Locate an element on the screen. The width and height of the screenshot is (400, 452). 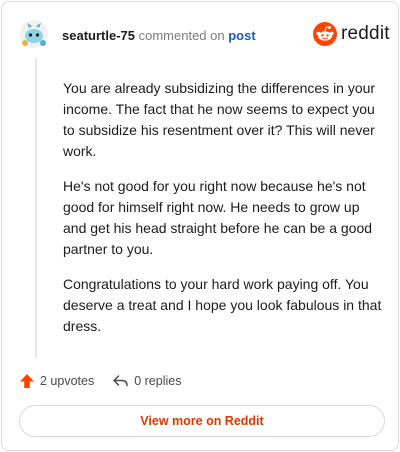
reply-count: 0 replies is located at coordinates (158, 381).